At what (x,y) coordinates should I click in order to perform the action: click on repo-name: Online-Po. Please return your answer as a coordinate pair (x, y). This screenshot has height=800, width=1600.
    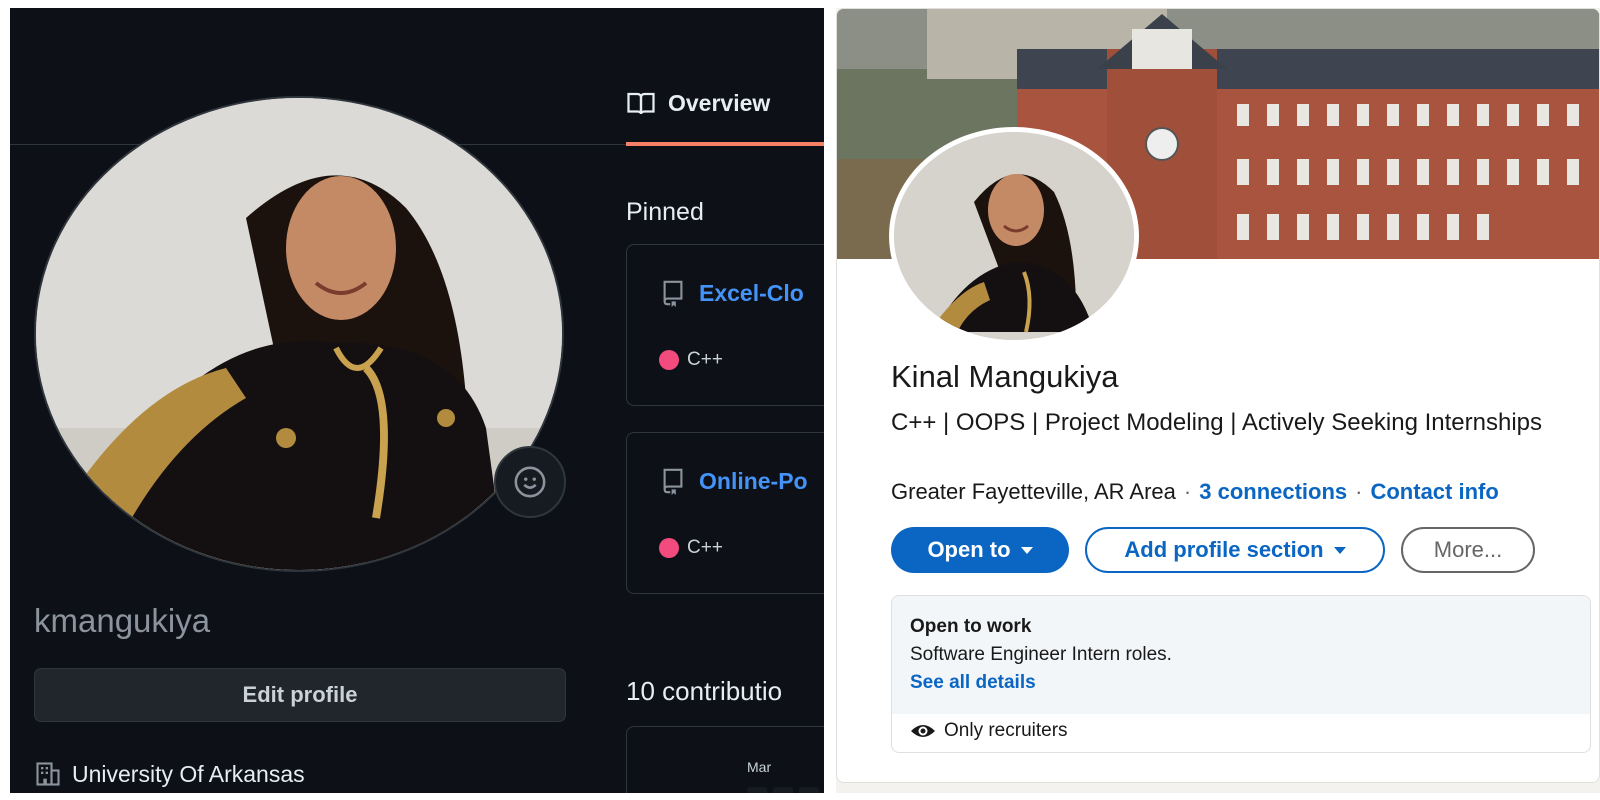
    Looking at the image, I should click on (753, 480).